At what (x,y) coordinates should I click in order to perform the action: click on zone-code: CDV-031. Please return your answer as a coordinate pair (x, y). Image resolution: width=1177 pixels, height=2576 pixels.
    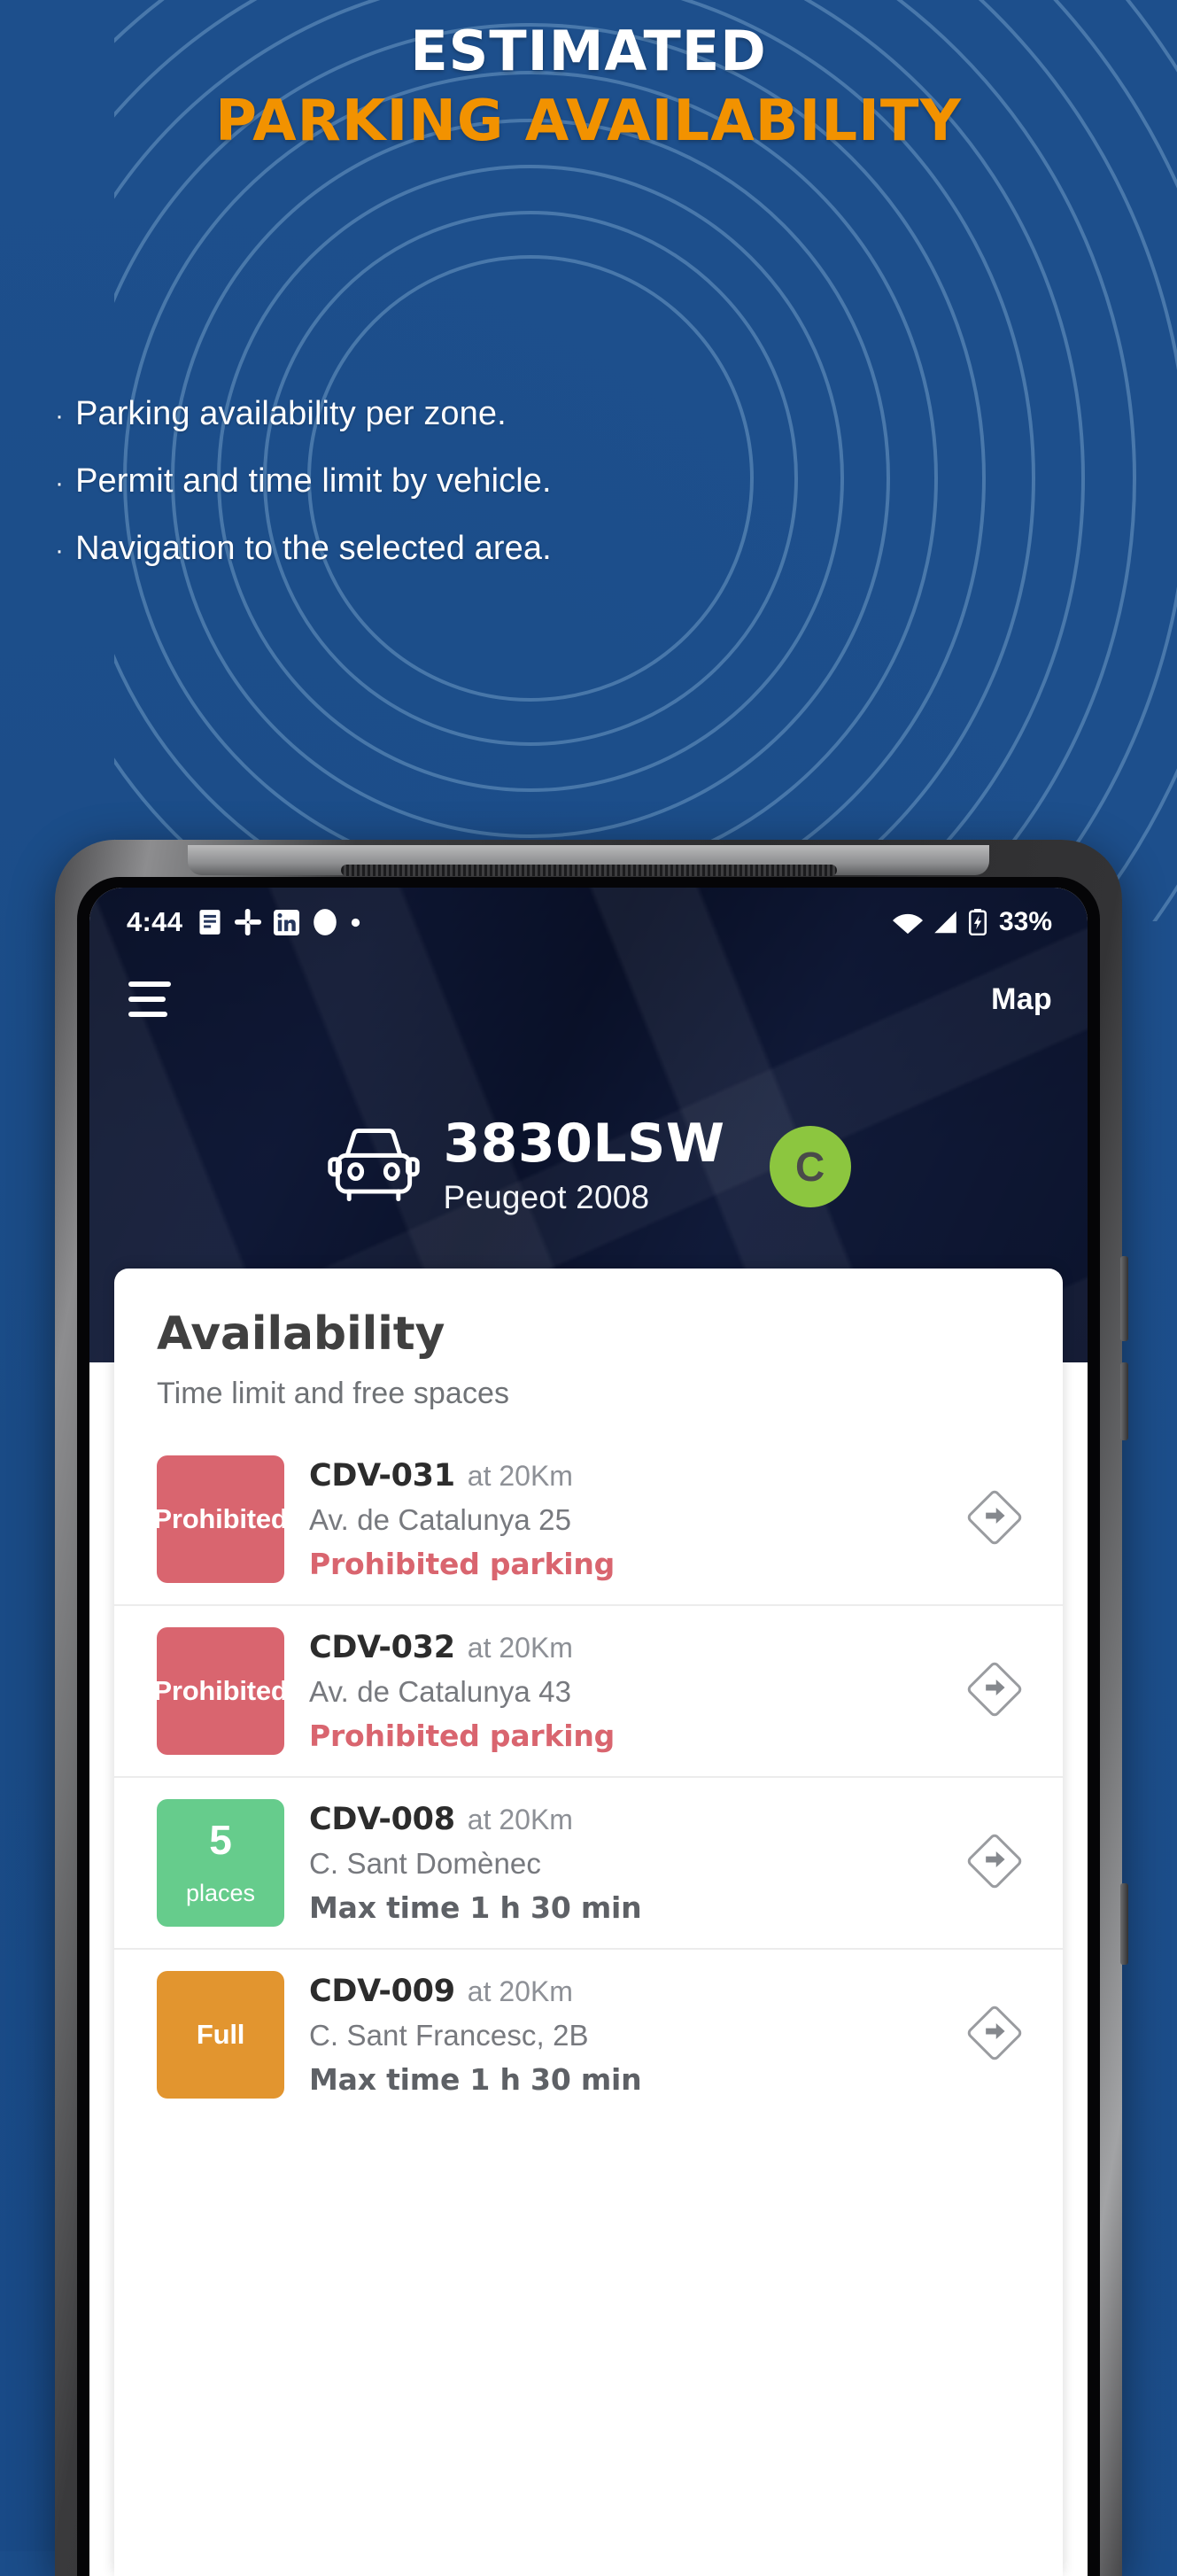
    Looking at the image, I should click on (382, 1475).